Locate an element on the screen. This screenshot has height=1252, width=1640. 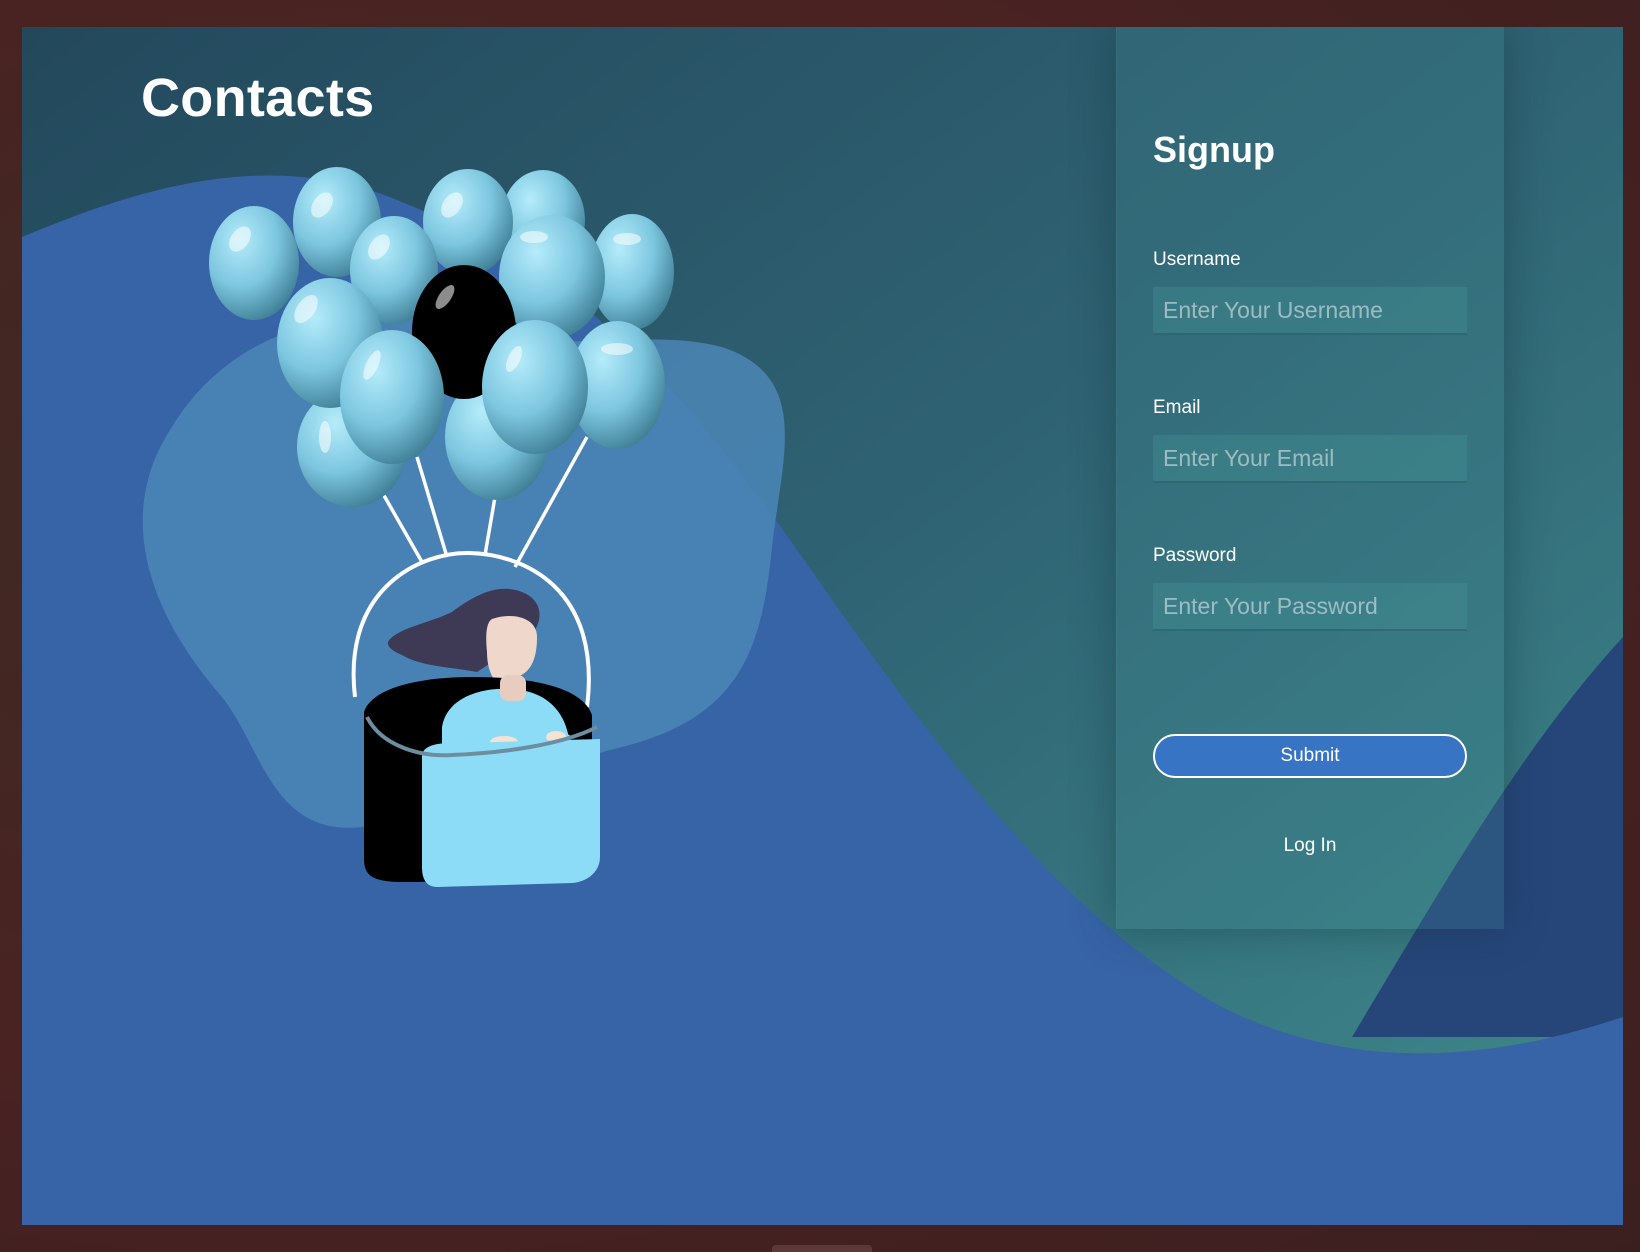
password-label: Password is located at coordinates (1195, 555).